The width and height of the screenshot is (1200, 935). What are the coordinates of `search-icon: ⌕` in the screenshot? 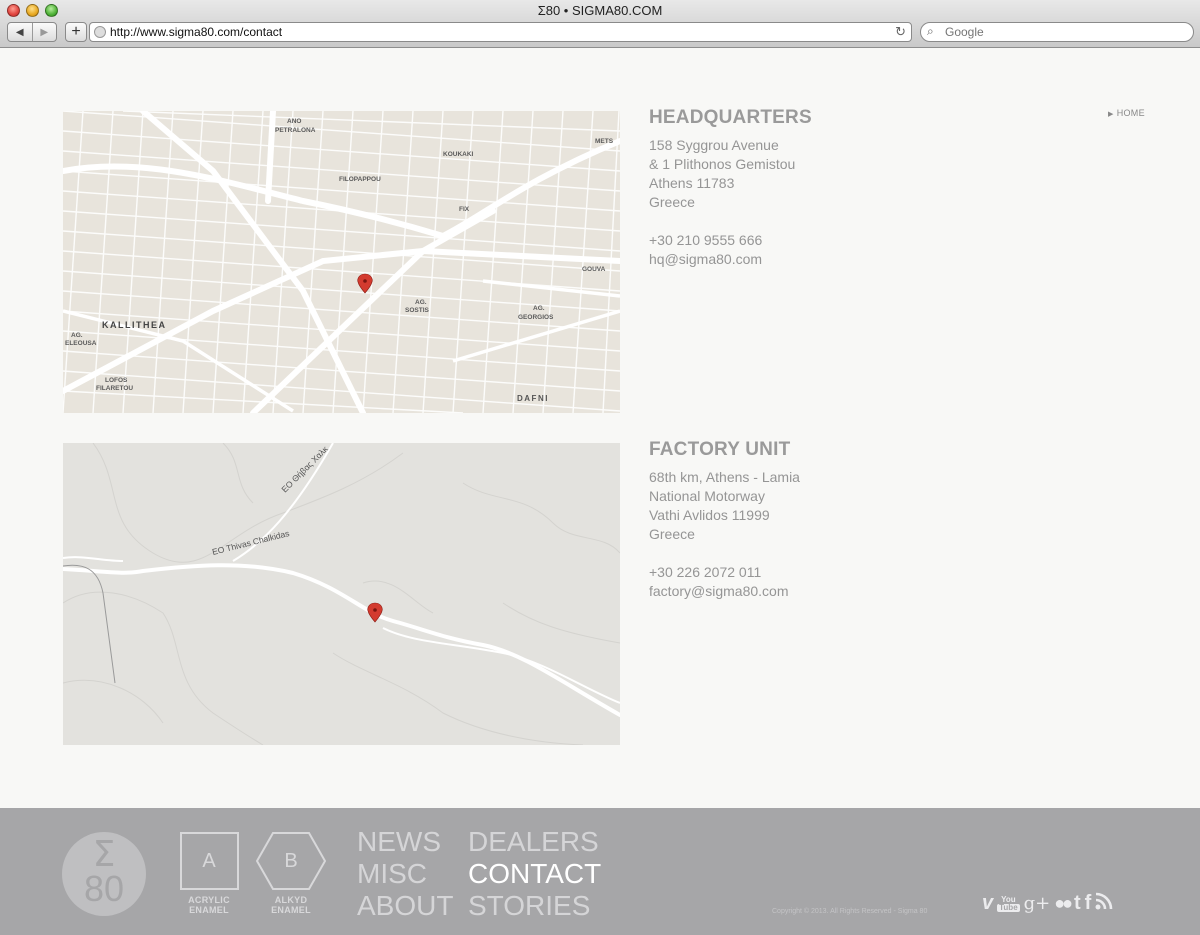 It's located at (930, 31).